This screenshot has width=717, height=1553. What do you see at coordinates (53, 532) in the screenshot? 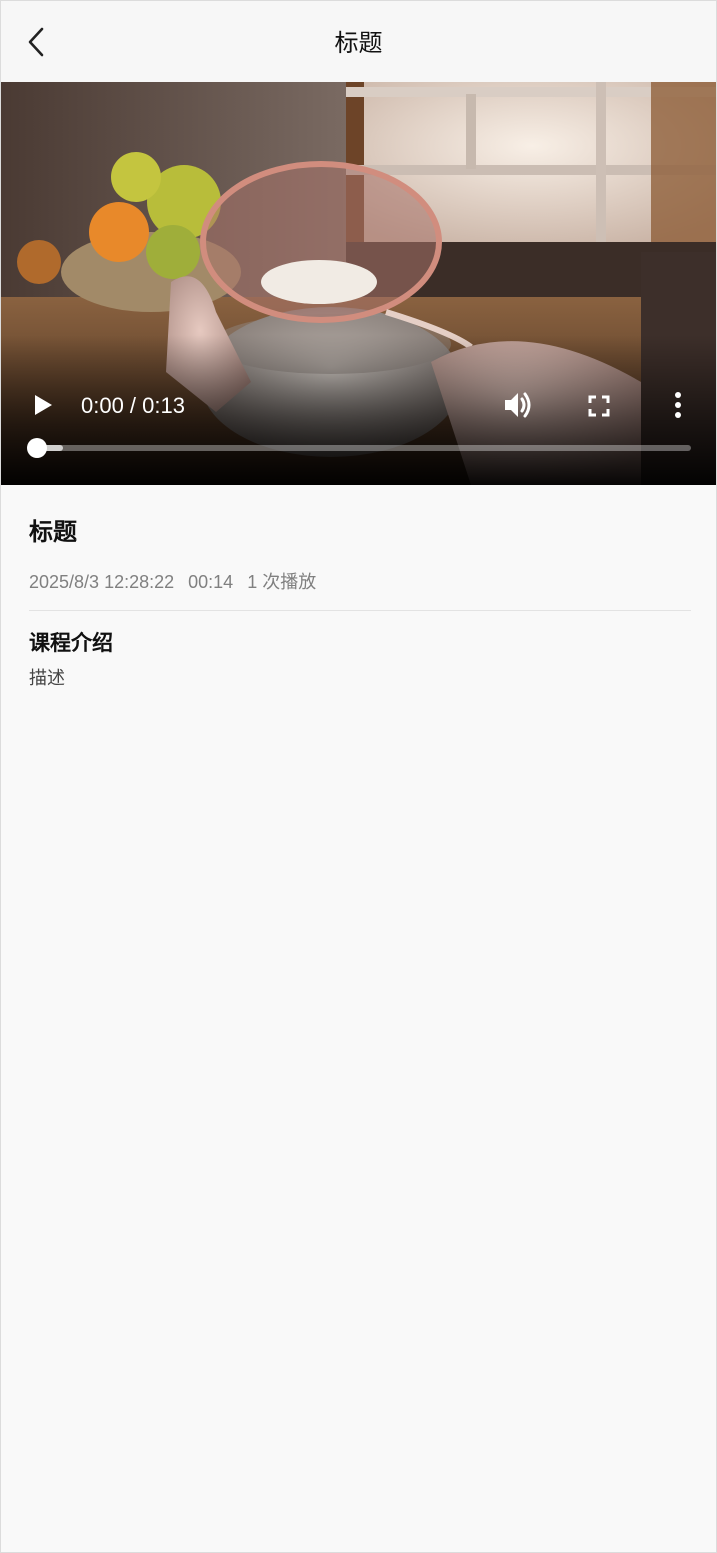
I see `video-title: 标题` at bounding box center [53, 532].